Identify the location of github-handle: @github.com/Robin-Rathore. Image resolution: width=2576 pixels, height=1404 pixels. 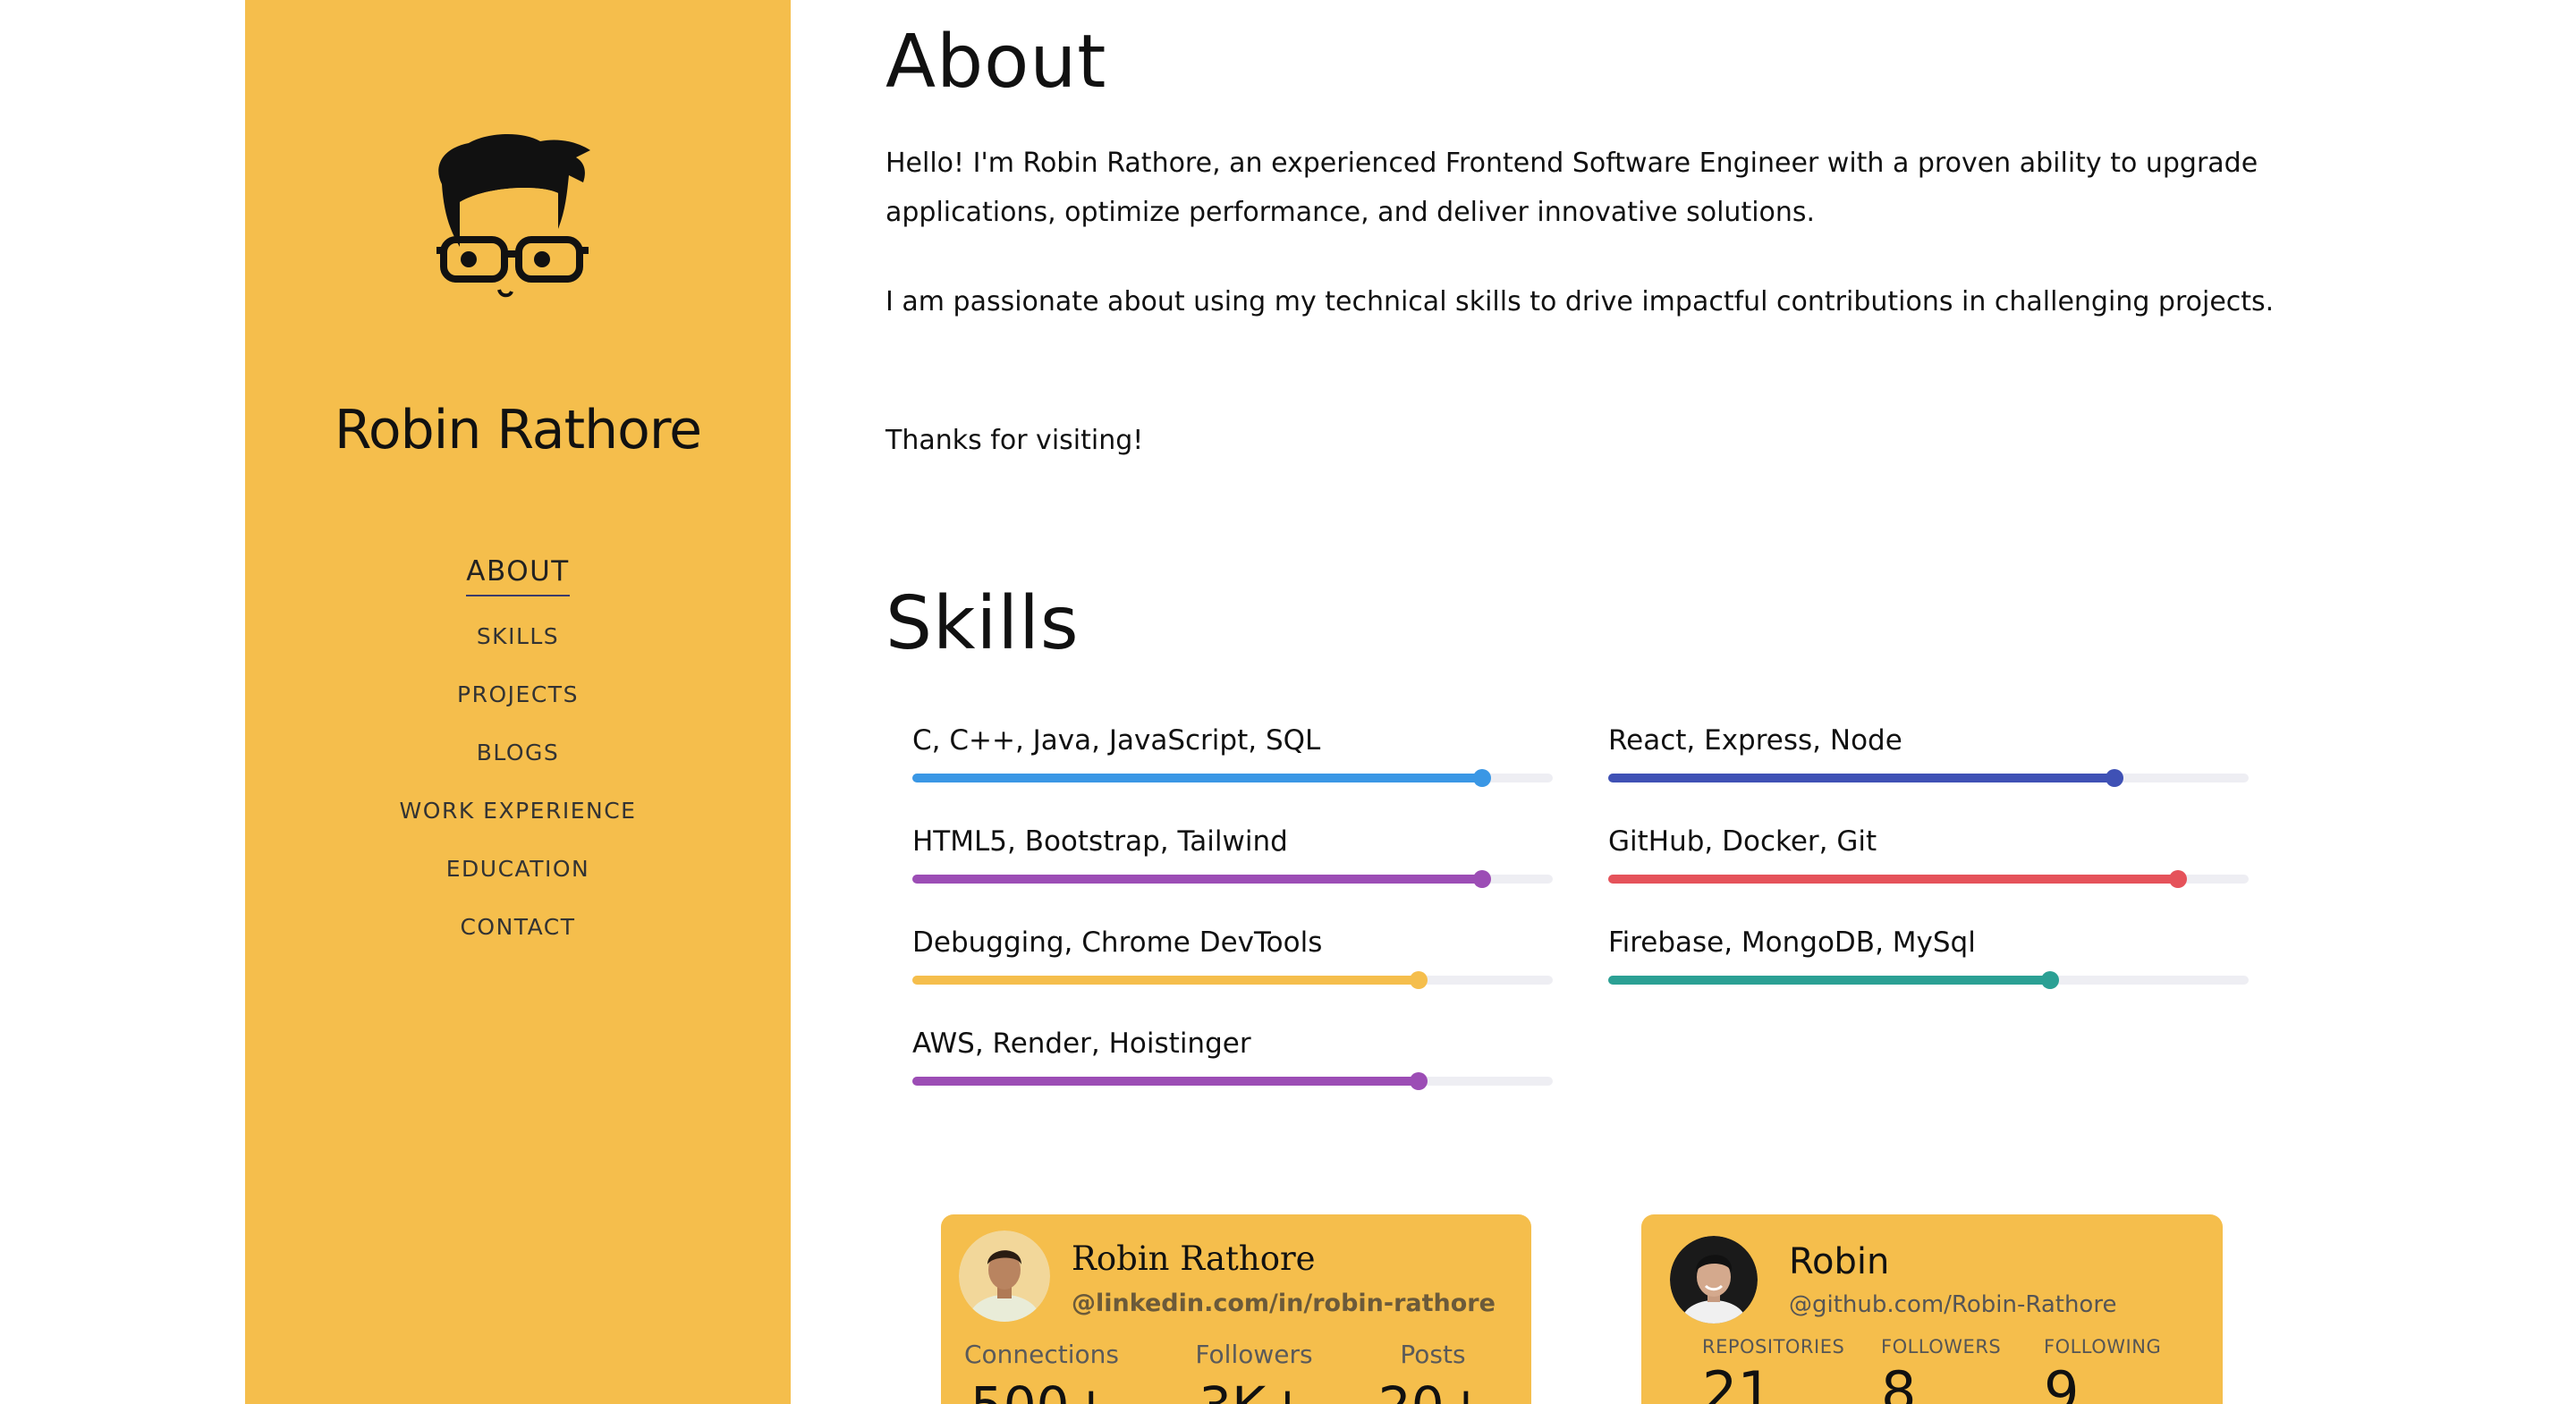
(1952, 1305).